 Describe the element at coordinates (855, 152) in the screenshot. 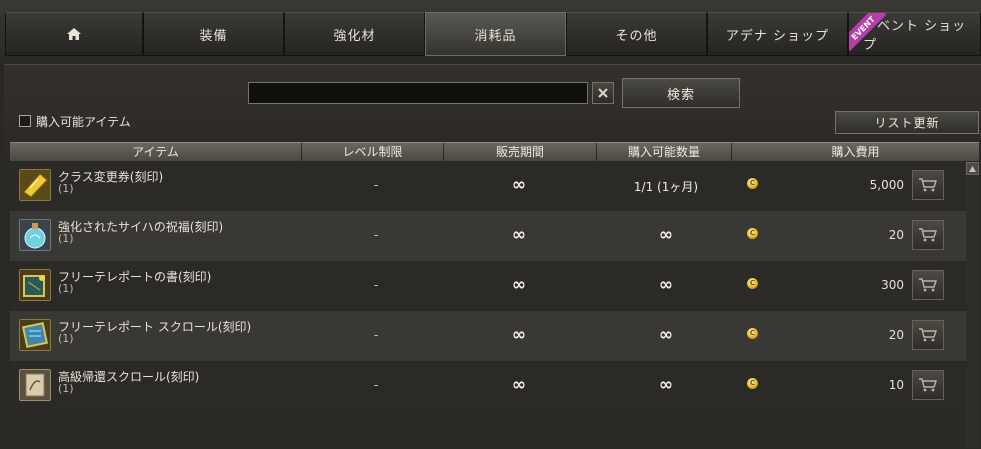

I see `column-header-cost: 購入費用` at that location.